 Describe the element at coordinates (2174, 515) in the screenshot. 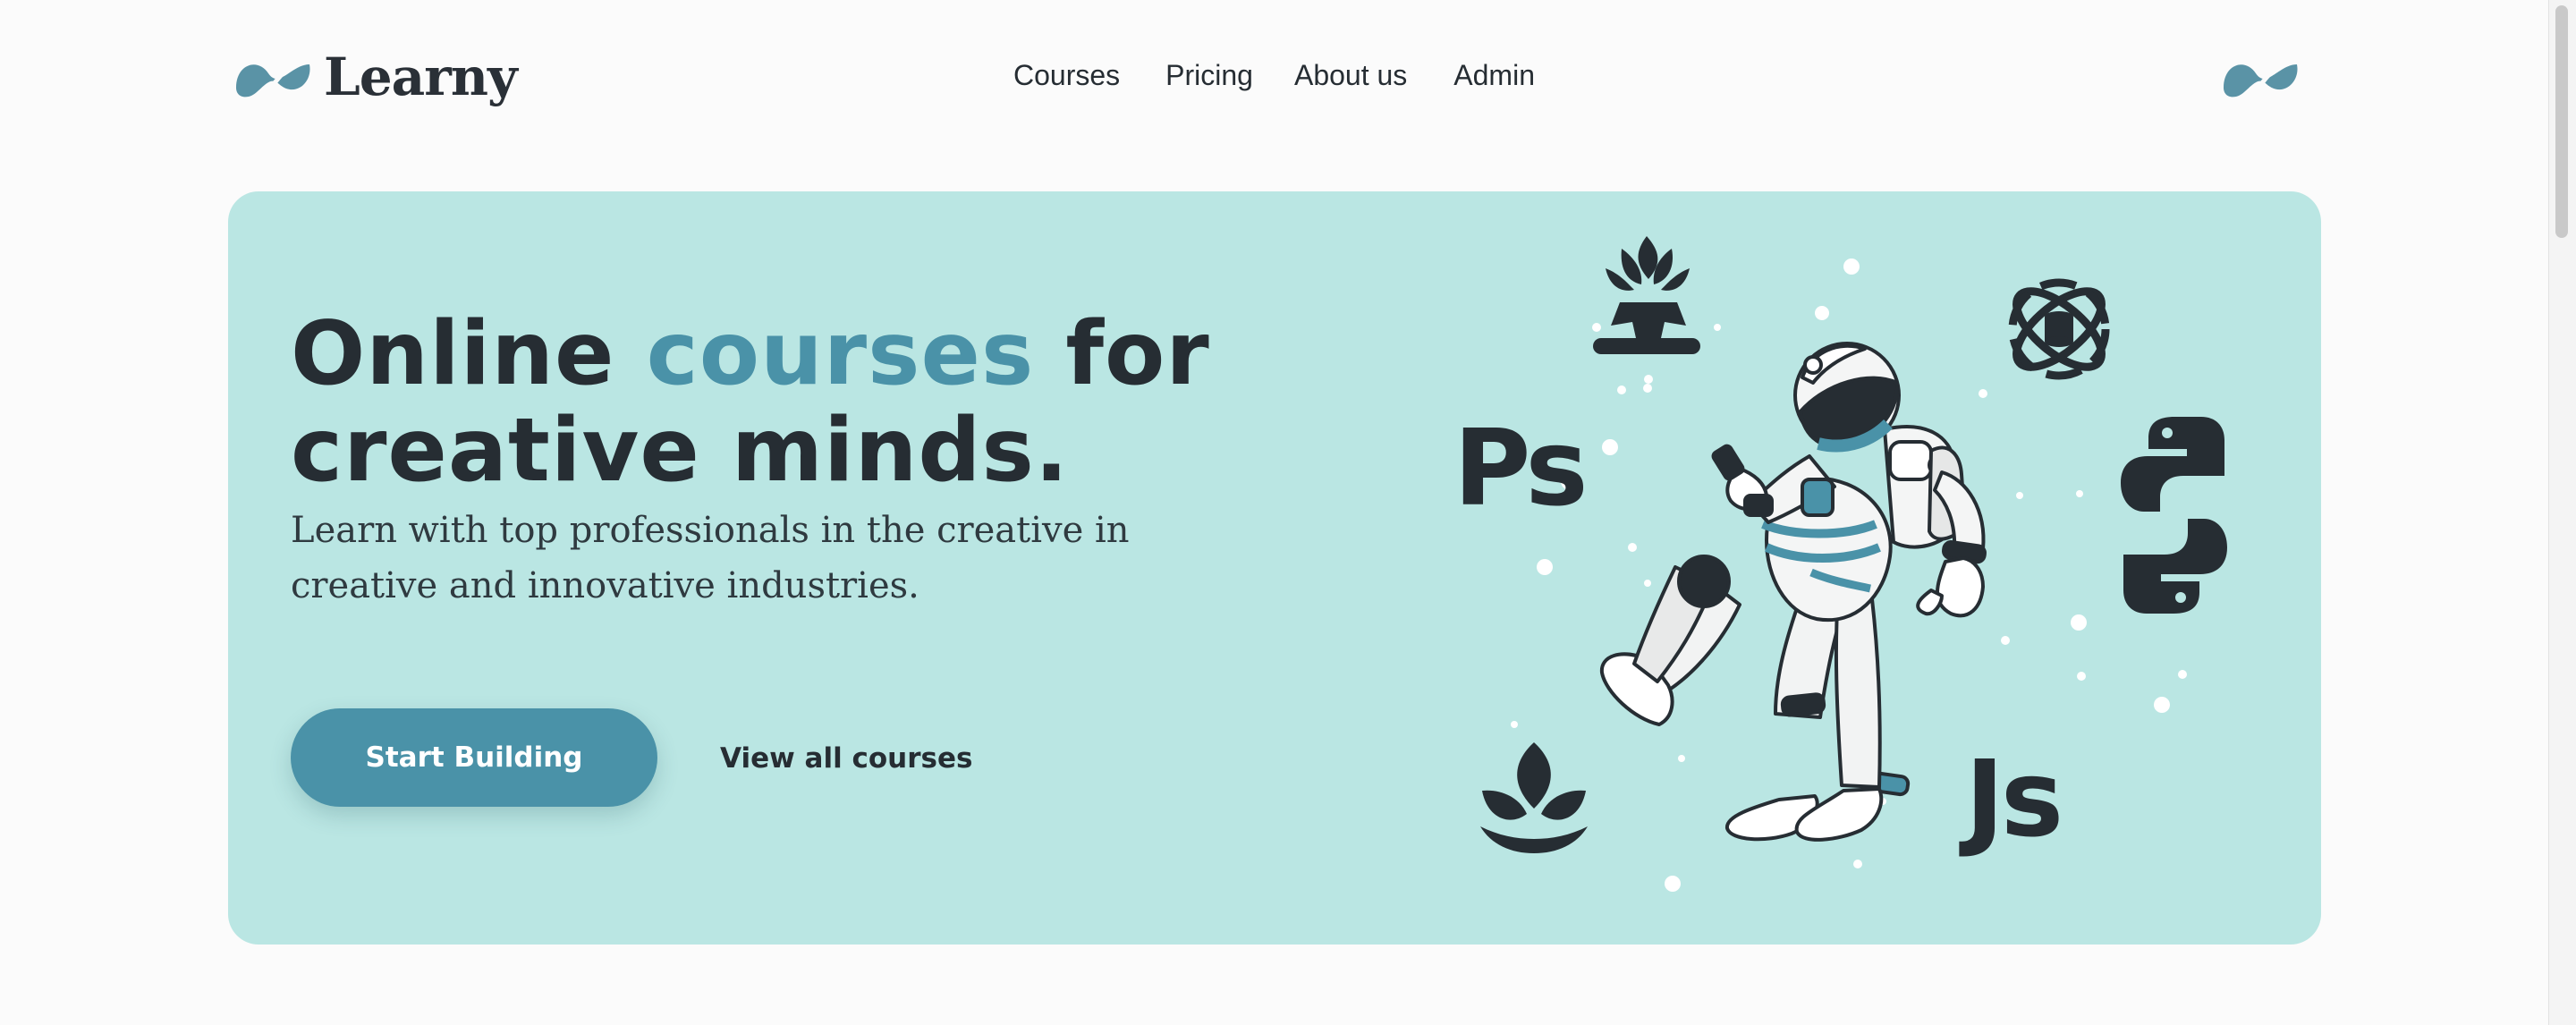

I see `python-icon` at that location.